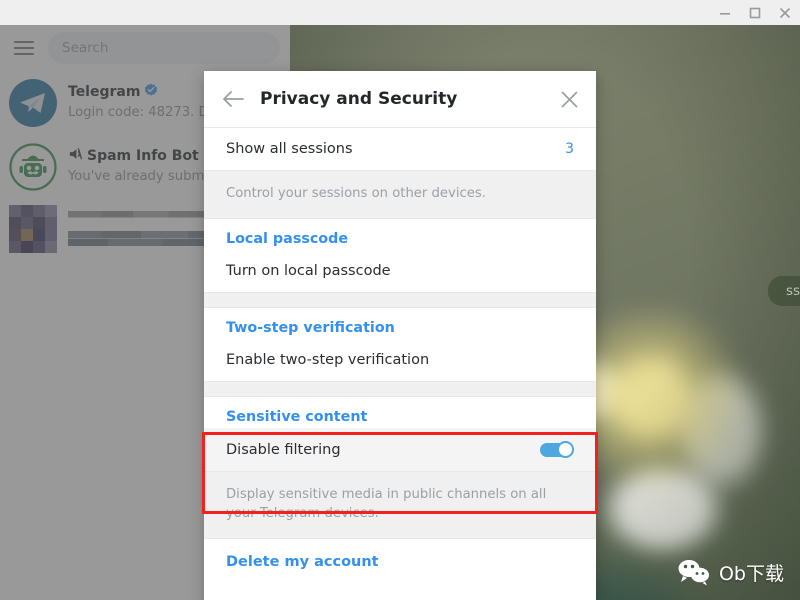 The width and height of the screenshot is (800, 600). What do you see at coordinates (400, 563) in the screenshot?
I see `delete-my-account-link: Delete my account` at bounding box center [400, 563].